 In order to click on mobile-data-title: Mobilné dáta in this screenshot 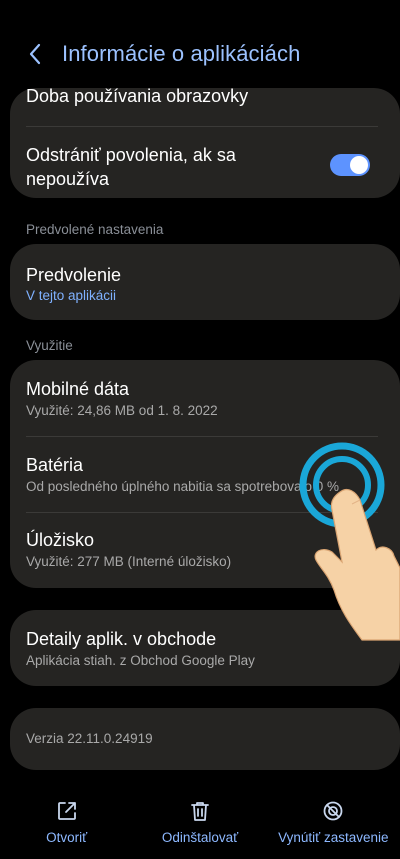, I will do `click(78, 389)`.